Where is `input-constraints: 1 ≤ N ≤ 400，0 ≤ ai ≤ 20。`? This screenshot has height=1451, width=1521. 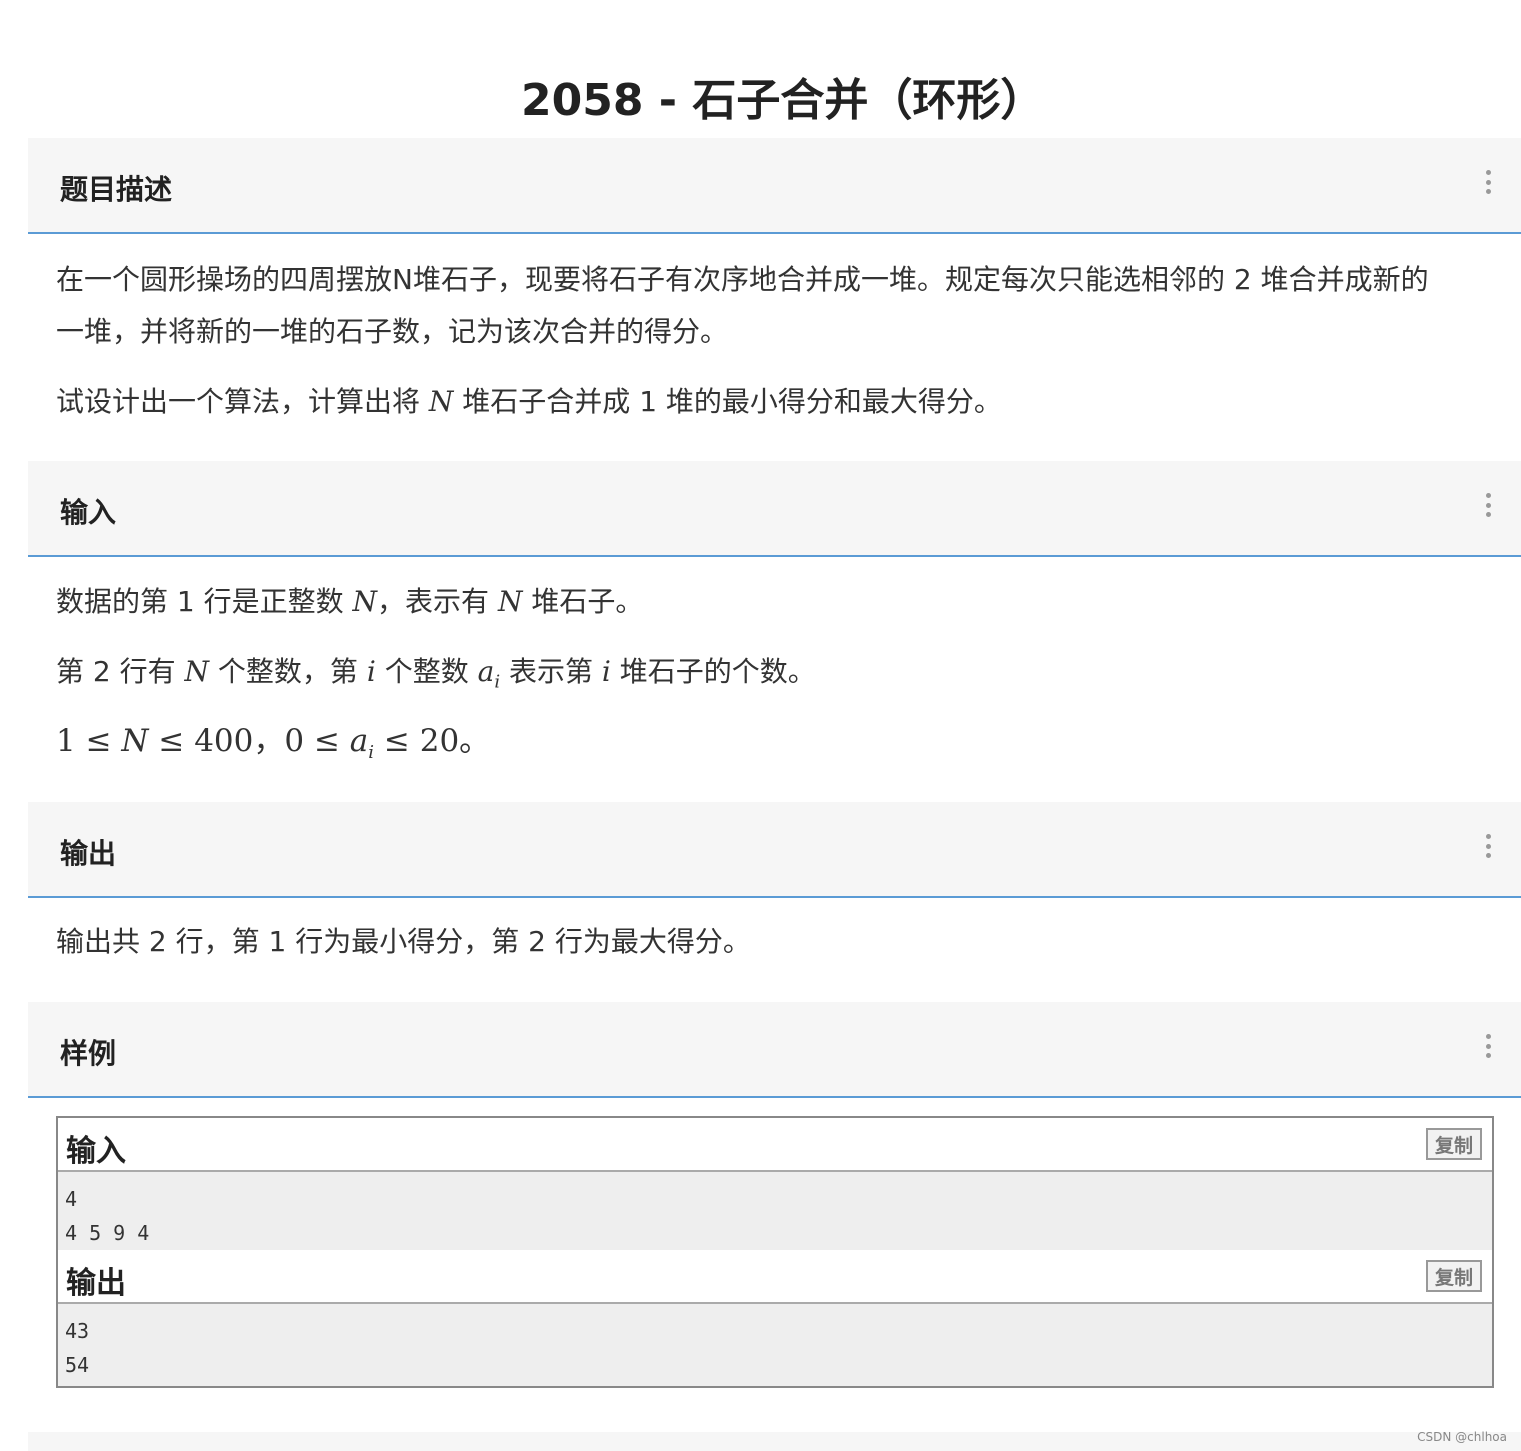 input-constraints: 1 ≤ N ≤ 400，0 ≤ ai ≤ 20。 is located at coordinates (776, 747).